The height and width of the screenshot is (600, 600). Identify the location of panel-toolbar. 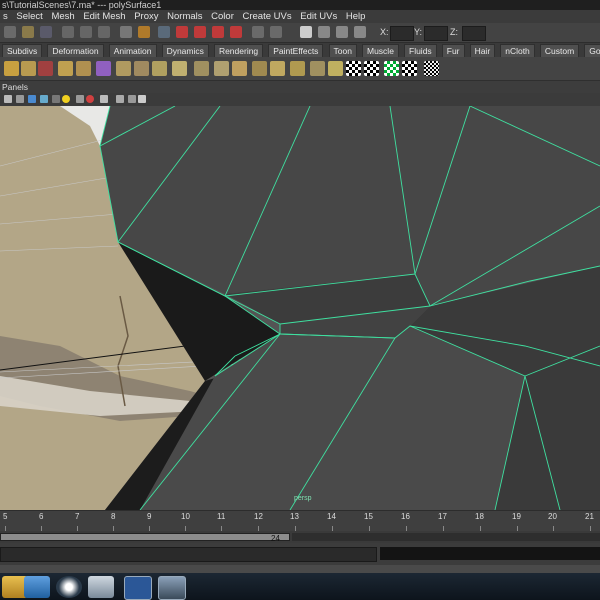
(300, 100).